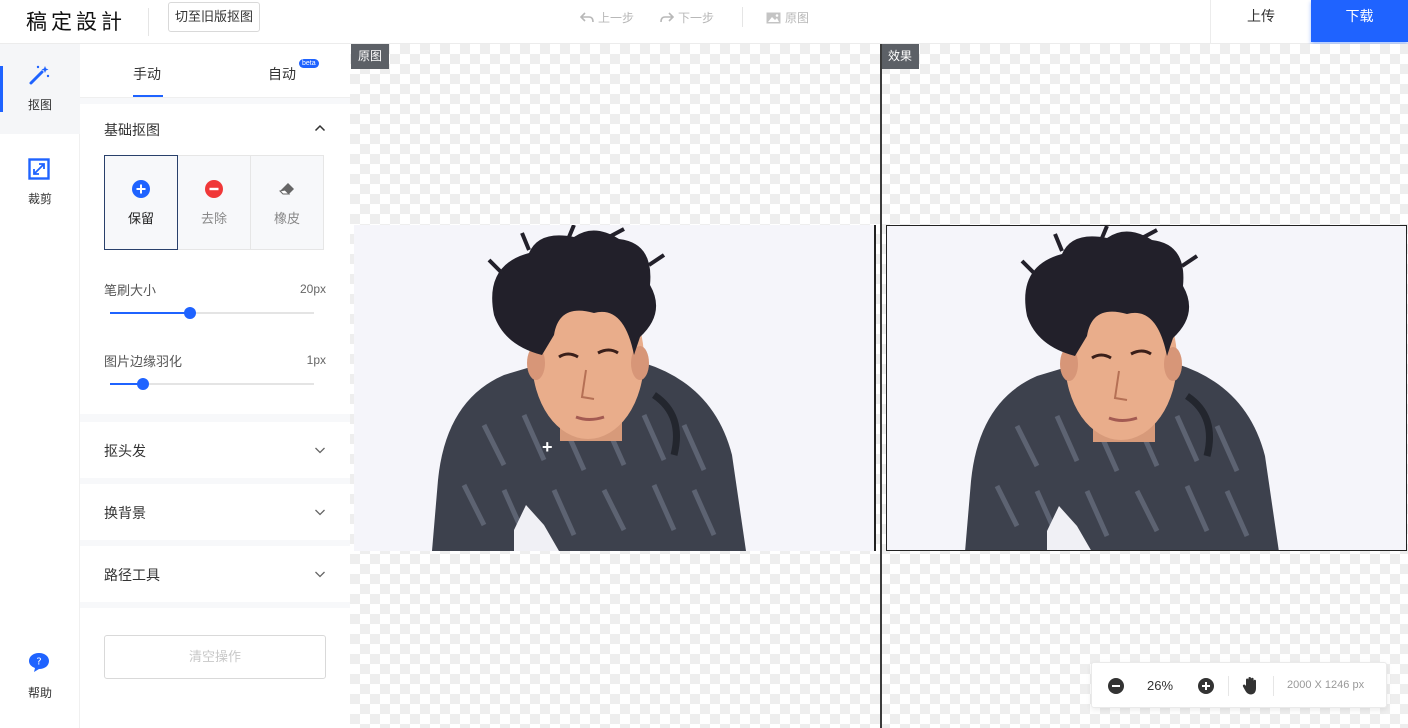 This screenshot has width=1408, height=728. What do you see at coordinates (214, 17) in the screenshot?
I see `switch-old-version-button: 切至旧版抠图` at bounding box center [214, 17].